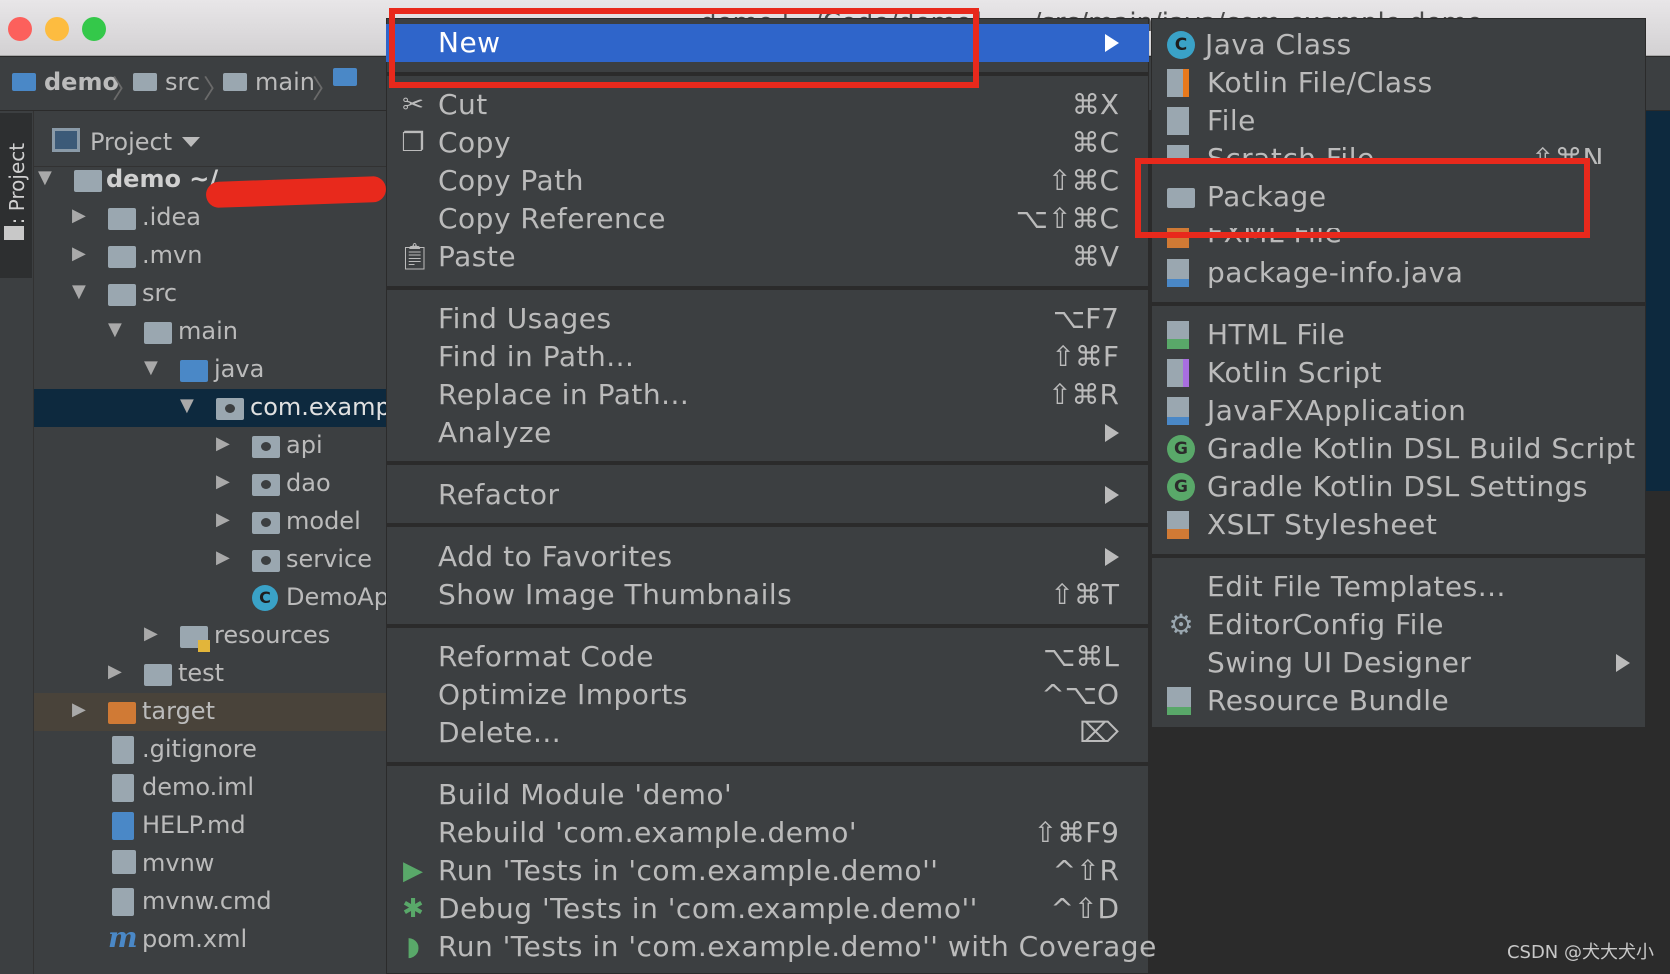 The height and width of the screenshot is (974, 1670). I want to click on submenu-item-gradle-build-script: G Gradle Kotlin DSL Build Script, so click(1398, 449).